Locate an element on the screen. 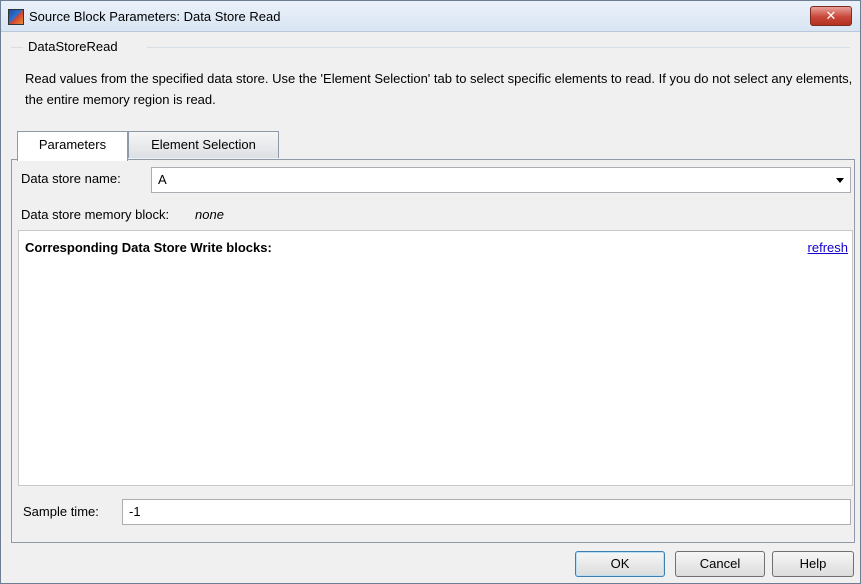 Image resolution: width=861 pixels, height=584 pixels. memory-block-value: none is located at coordinates (209, 214).